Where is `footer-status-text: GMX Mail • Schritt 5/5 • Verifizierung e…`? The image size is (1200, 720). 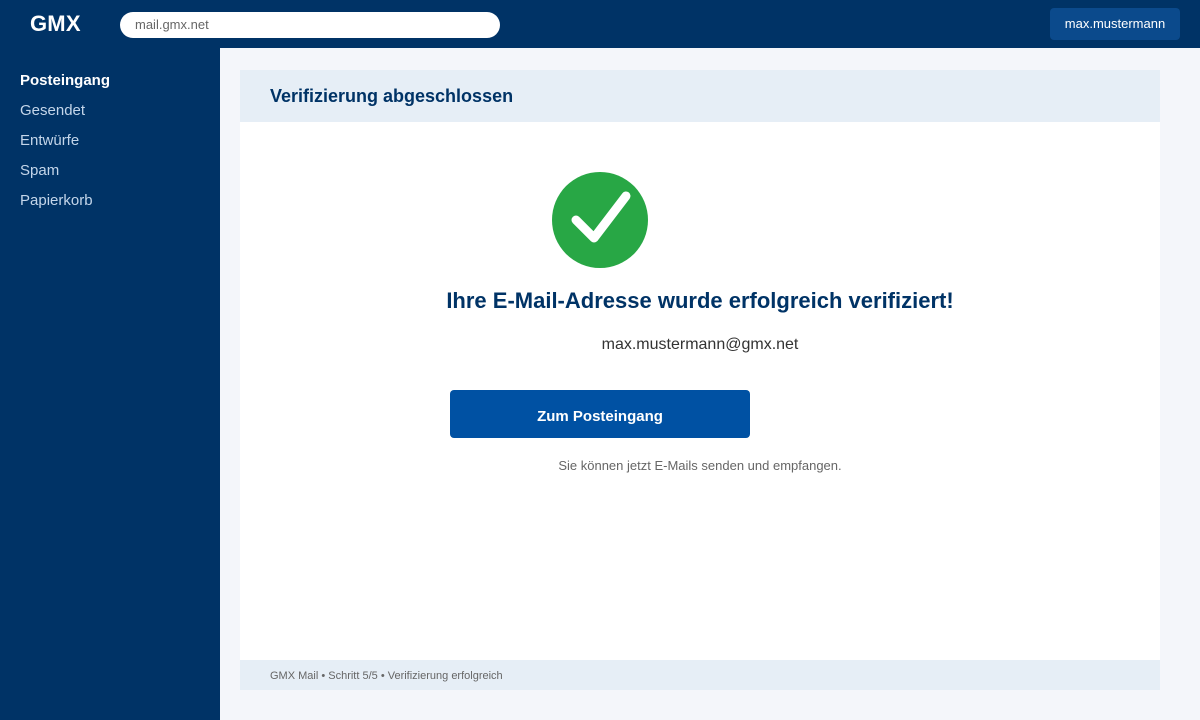
footer-status-text: GMX Mail • Schritt 5/5 • Verifizierung e… is located at coordinates (386, 676).